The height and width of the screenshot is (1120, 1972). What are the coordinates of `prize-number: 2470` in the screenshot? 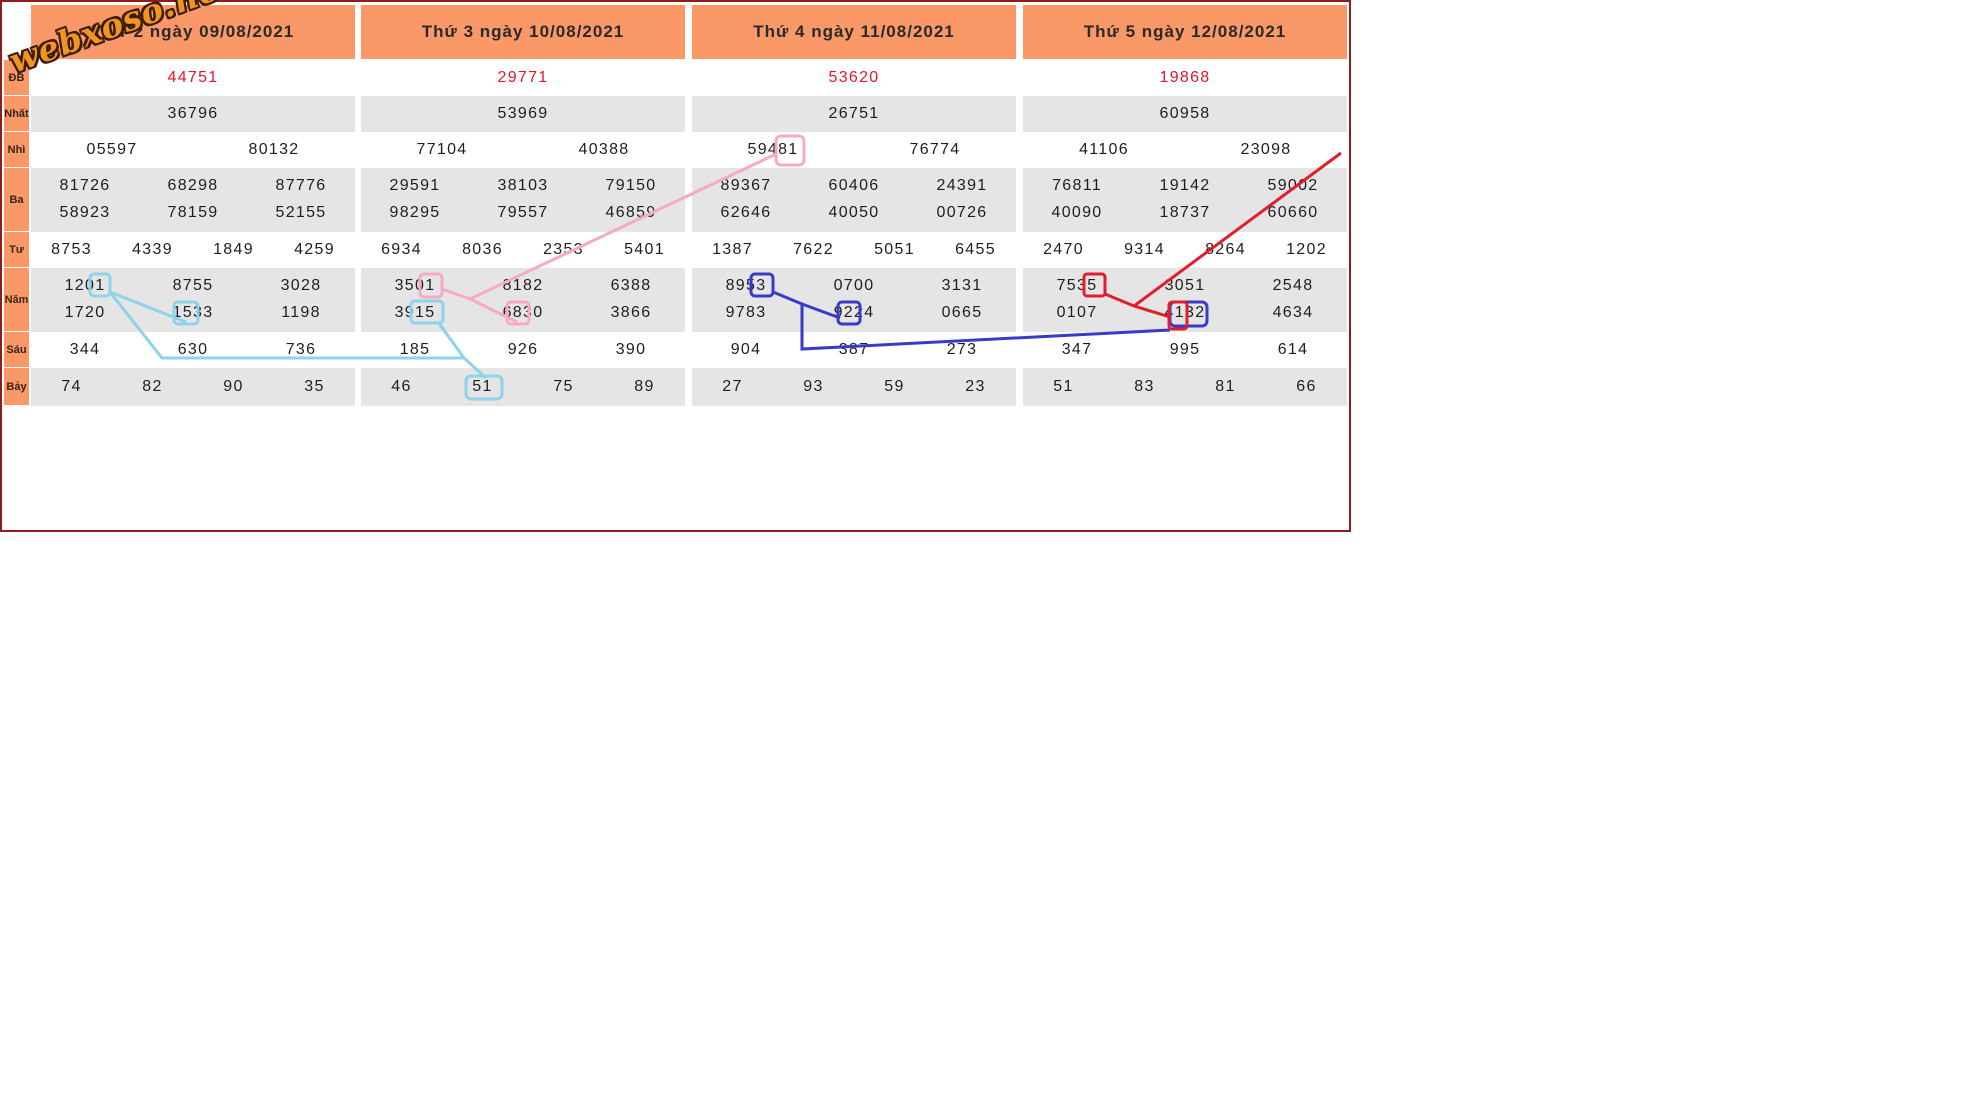 It's located at (1063, 249).